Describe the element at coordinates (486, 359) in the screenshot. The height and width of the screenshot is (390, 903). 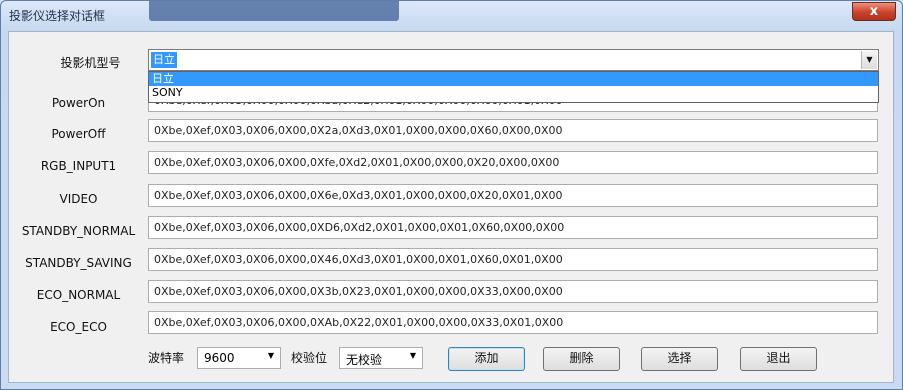
I see `add-button: 添加` at that location.